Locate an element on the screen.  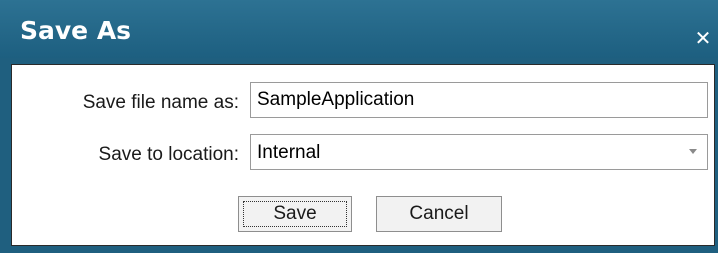
chevron-down-icon is located at coordinates (693, 151).